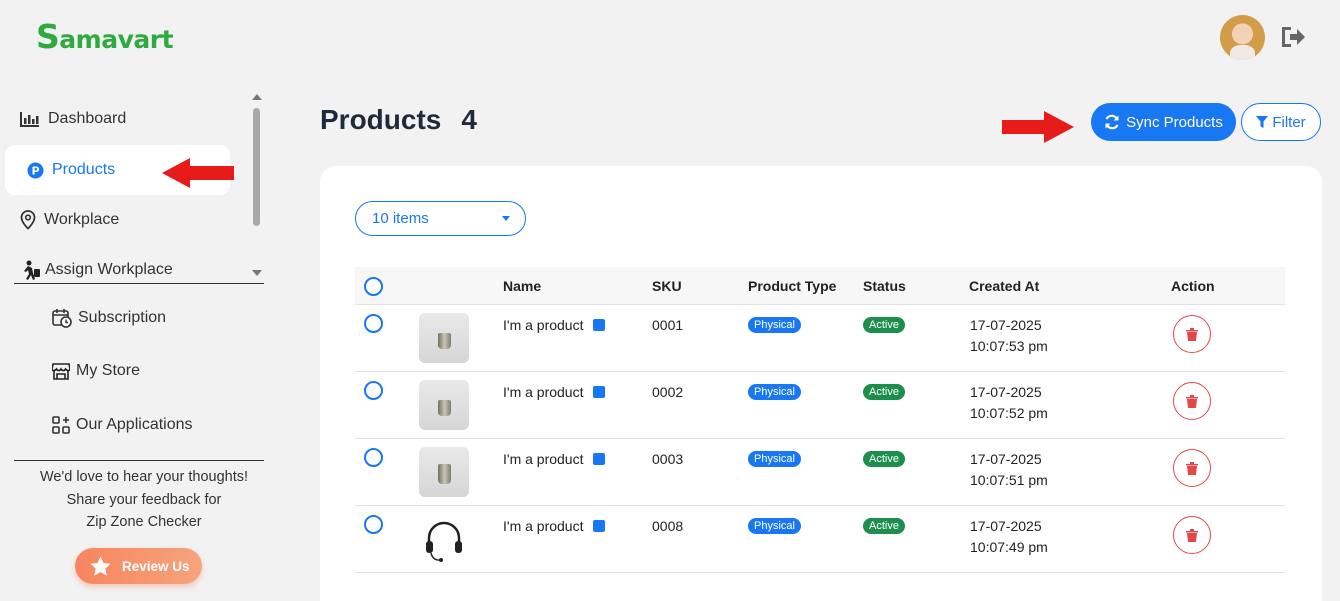  What do you see at coordinates (108, 370) in the screenshot?
I see `sidebar-item-label: My Store` at bounding box center [108, 370].